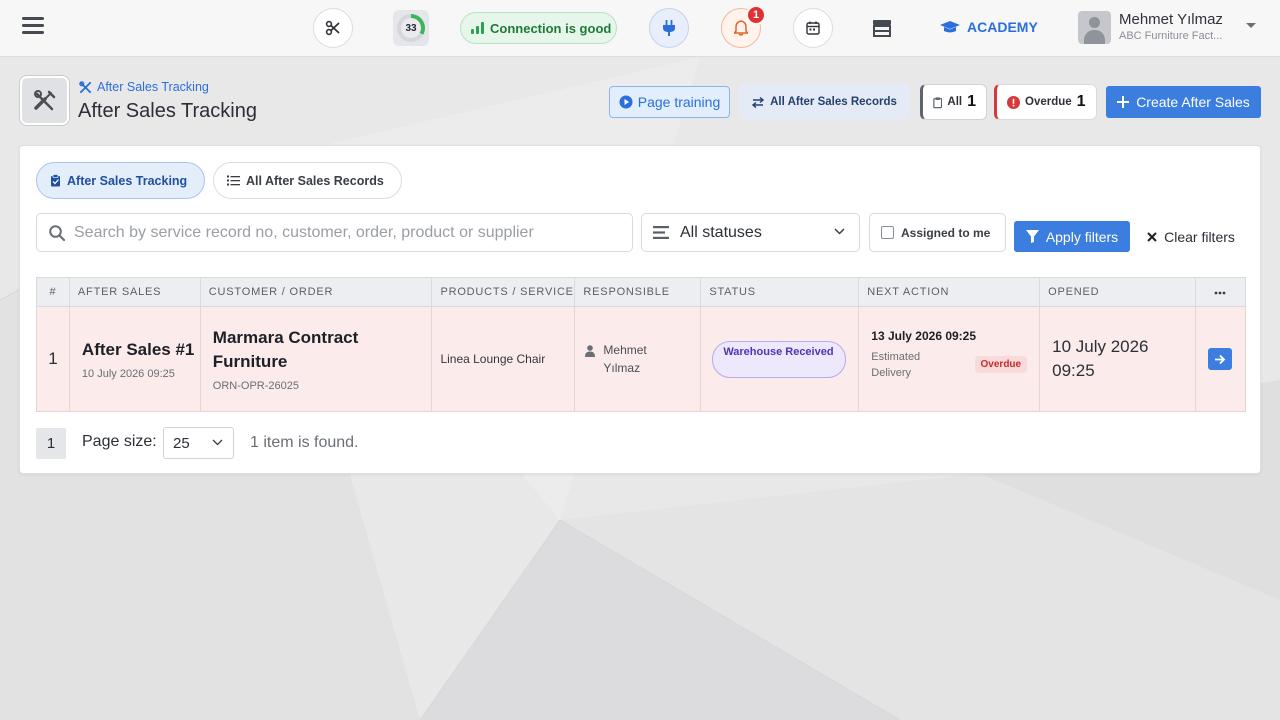 Image resolution: width=1280 pixels, height=720 pixels. I want to click on open-record-button, so click(1219, 359).